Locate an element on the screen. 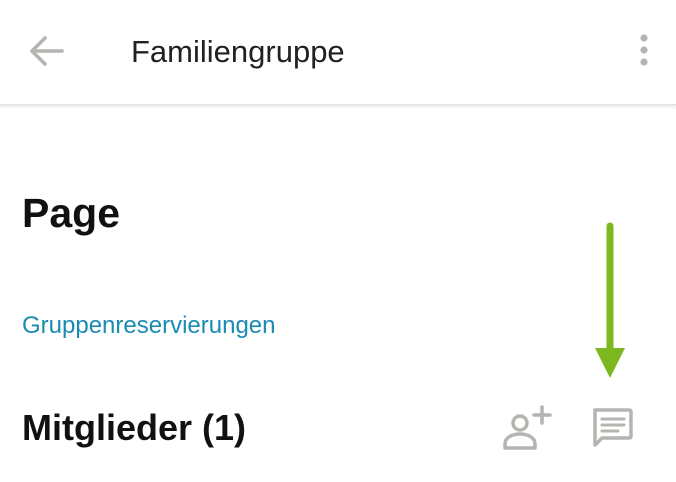 The height and width of the screenshot is (482, 676). members-heading: Mitglieder (1) is located at coordinates (134, 427).